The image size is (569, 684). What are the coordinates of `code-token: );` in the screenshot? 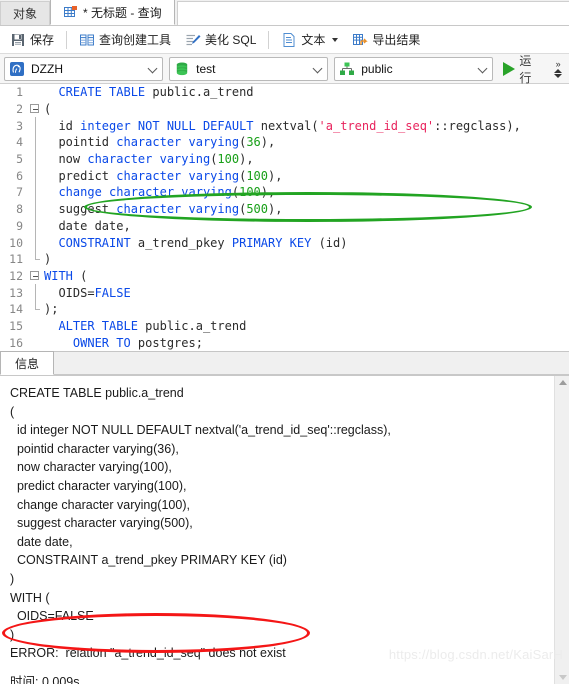 It's located at (51, 309).